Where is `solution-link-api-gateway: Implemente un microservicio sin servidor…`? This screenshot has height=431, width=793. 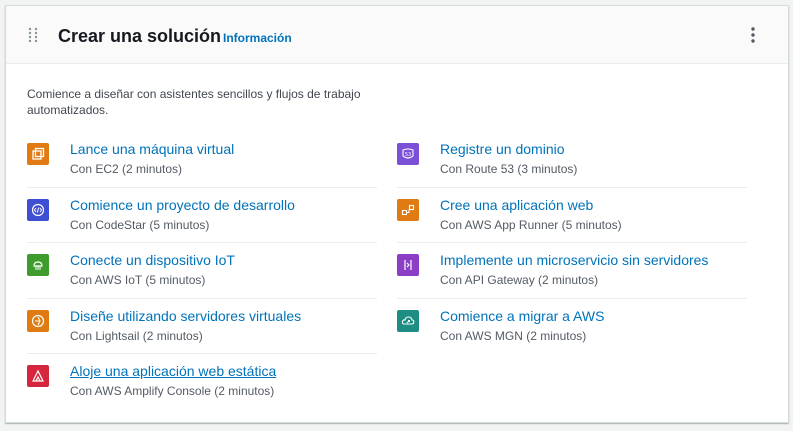 solution-link-api-gateway: Implemente un microservicio sin servidor… is located at coordinates (574, 260).